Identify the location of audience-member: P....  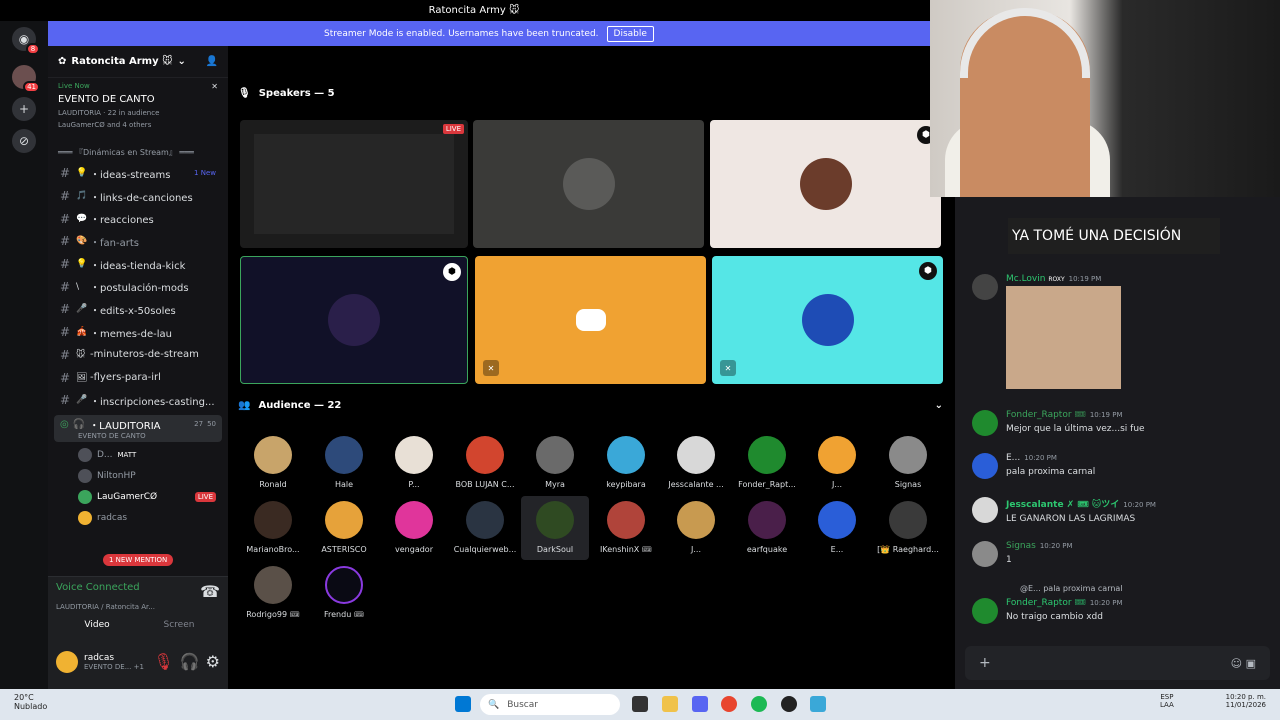
(414, 462).